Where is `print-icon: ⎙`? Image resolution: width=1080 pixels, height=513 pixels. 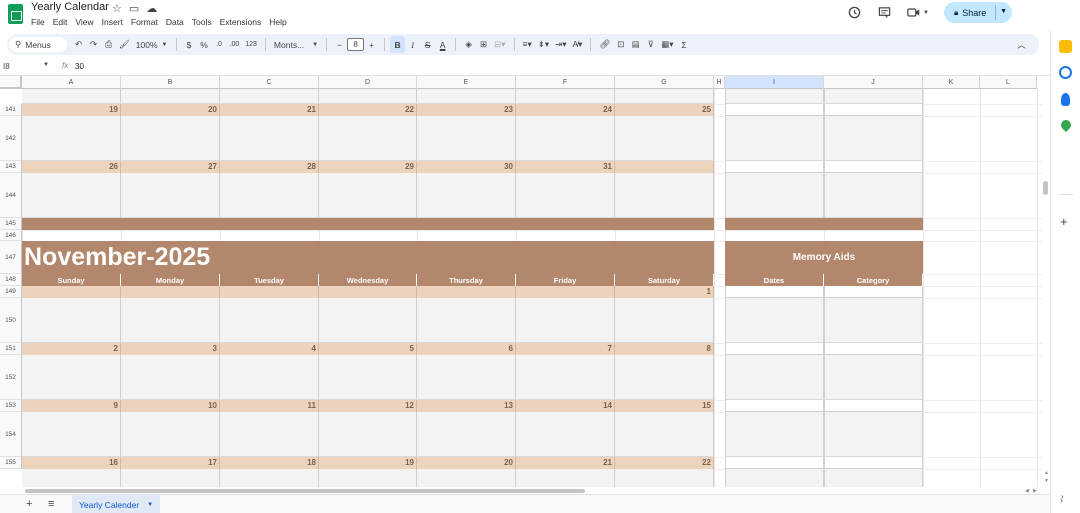
print-icon: ⎙ is located at coordinates (108, 44).